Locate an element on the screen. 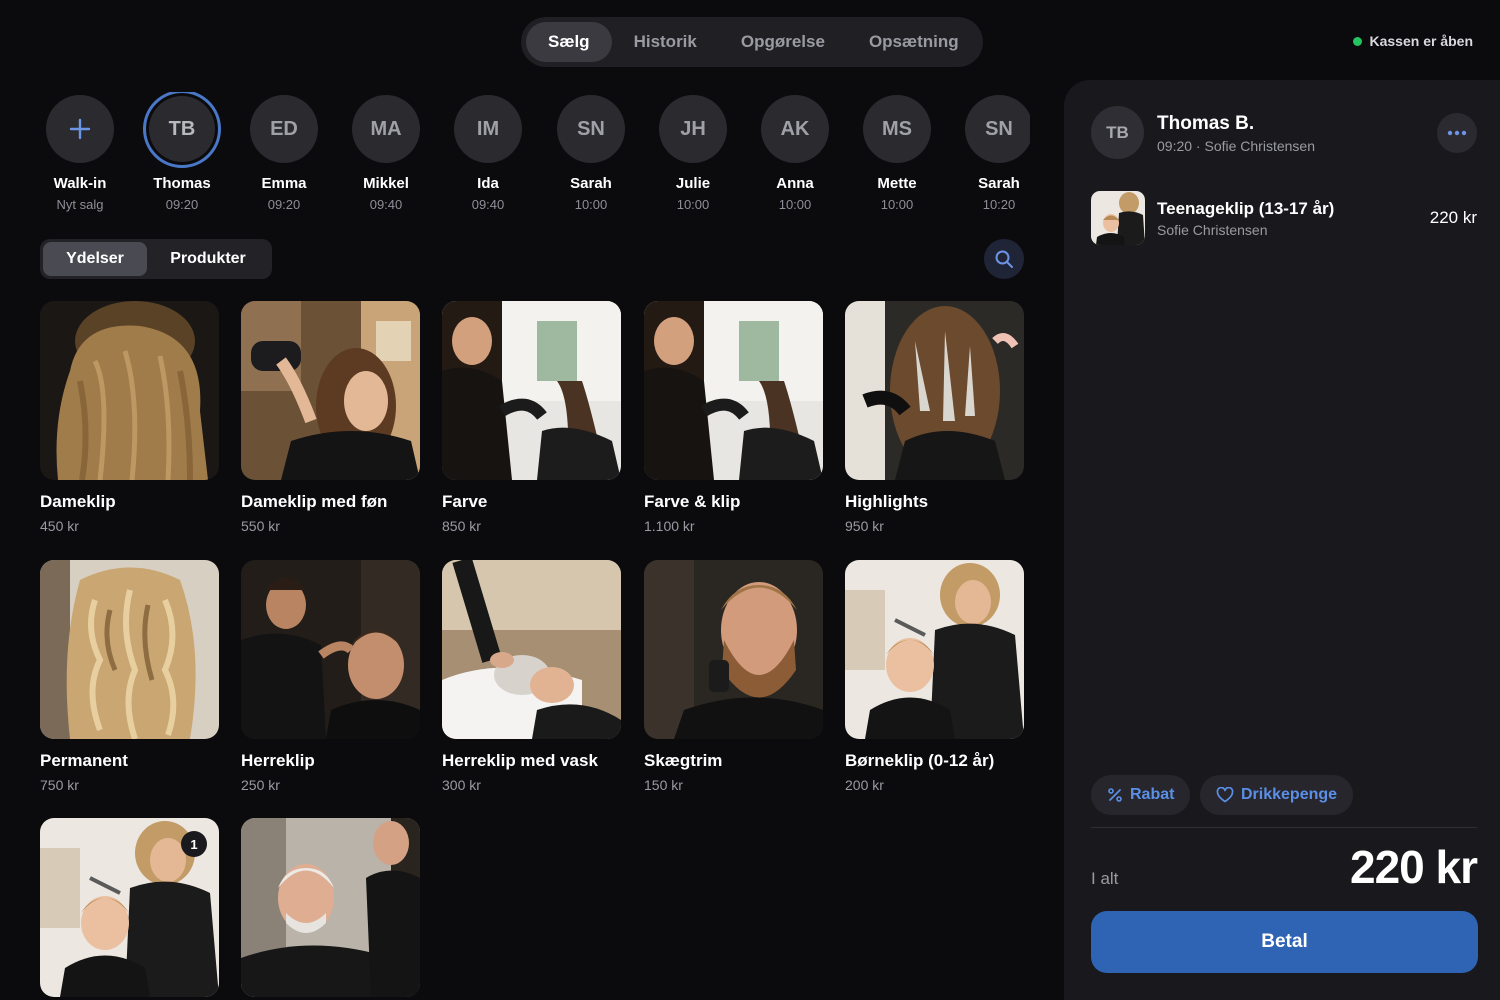 This screenshot has width=1500, height=1000. service-card: Farve & klip 1.100 kr is located at coordinates (733, 417).